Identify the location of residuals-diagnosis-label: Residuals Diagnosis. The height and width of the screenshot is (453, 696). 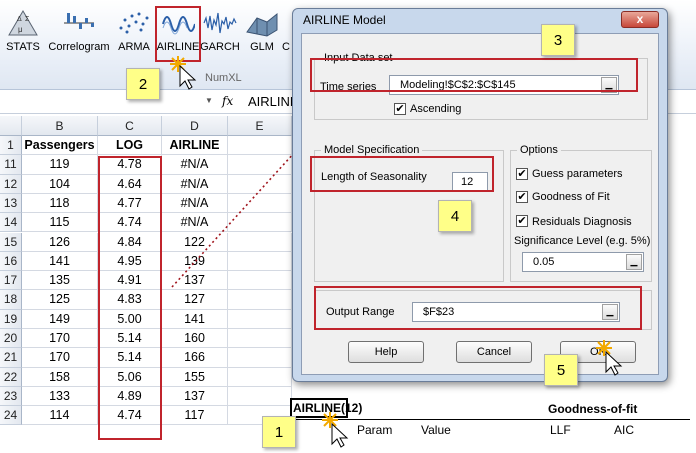
(582, 222).